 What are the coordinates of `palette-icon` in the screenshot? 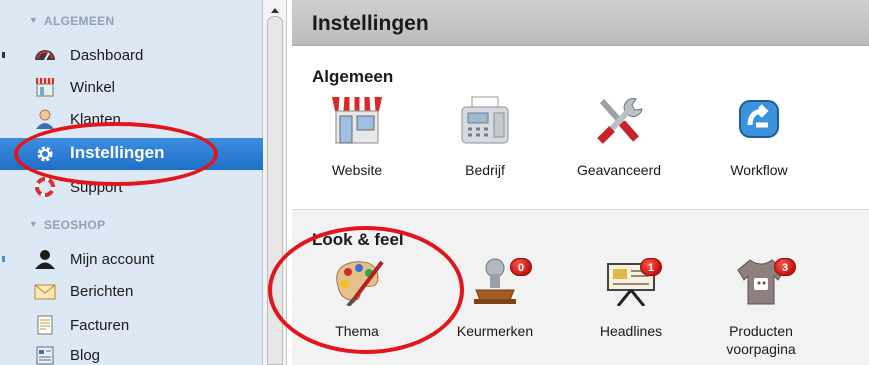 It's located at (357, 282).